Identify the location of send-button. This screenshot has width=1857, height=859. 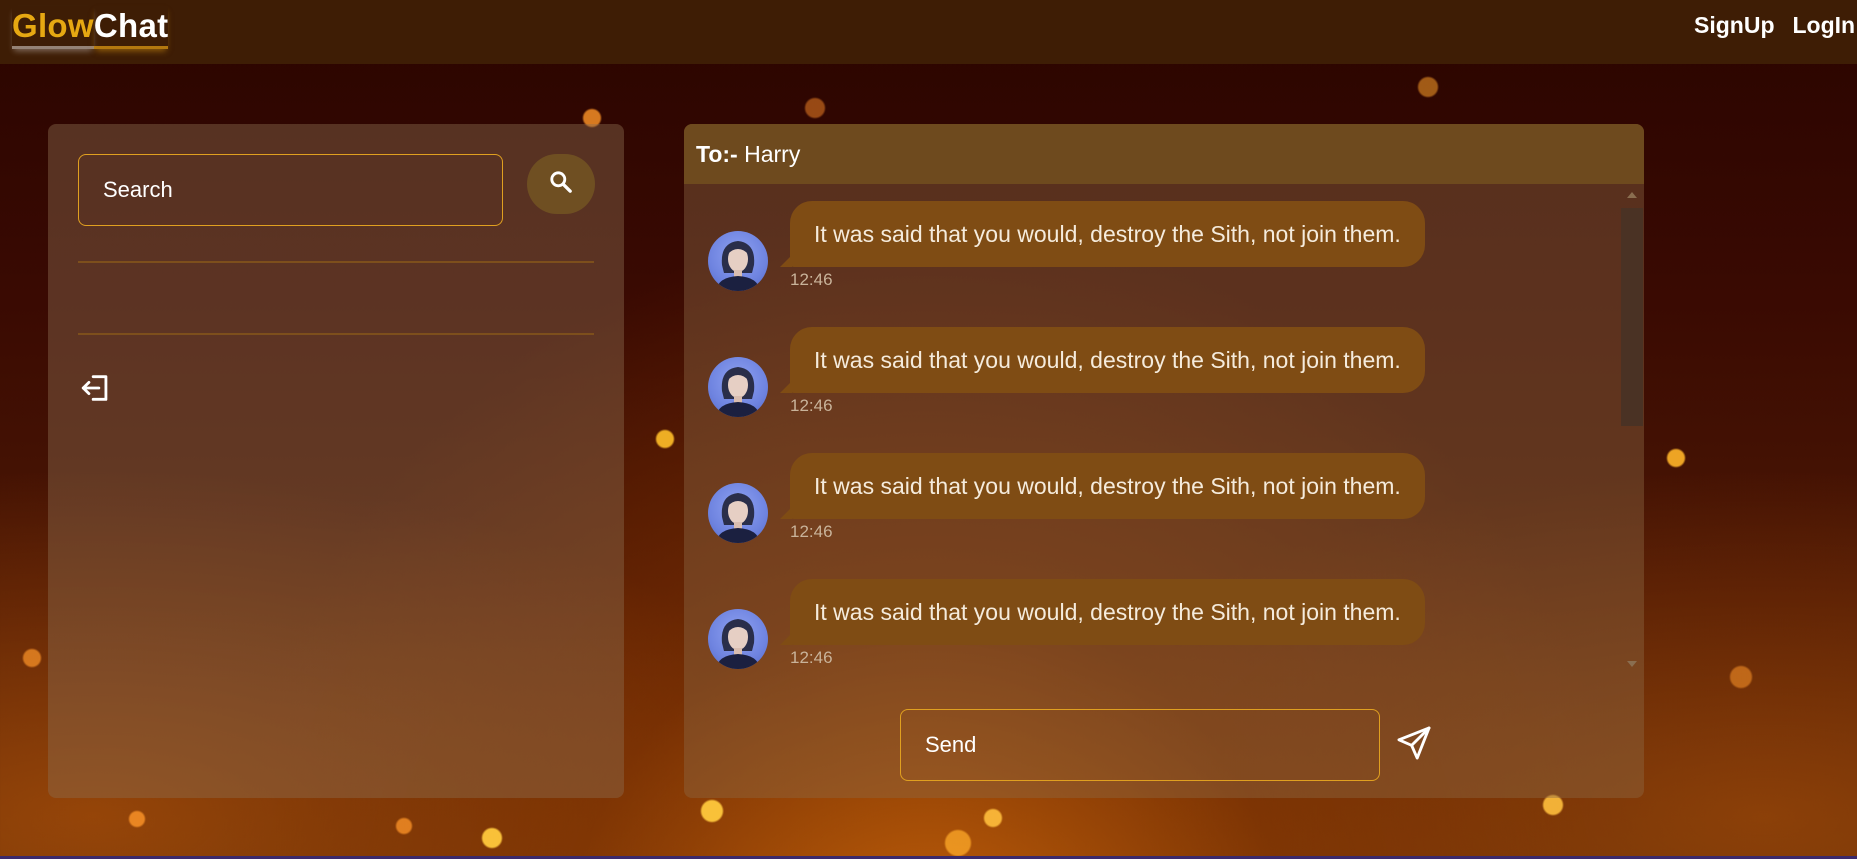
(1414, 745).